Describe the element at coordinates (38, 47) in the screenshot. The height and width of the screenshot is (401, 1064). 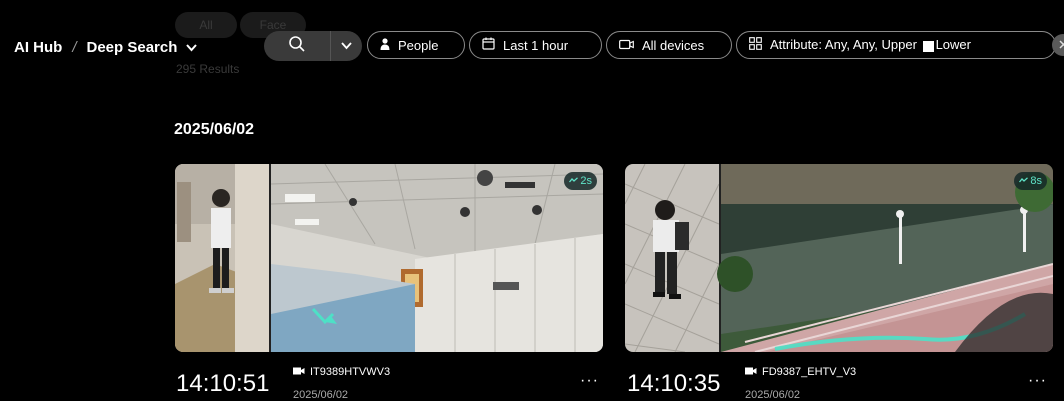
I see `breadcrumb-root: AI Hub` at that location.